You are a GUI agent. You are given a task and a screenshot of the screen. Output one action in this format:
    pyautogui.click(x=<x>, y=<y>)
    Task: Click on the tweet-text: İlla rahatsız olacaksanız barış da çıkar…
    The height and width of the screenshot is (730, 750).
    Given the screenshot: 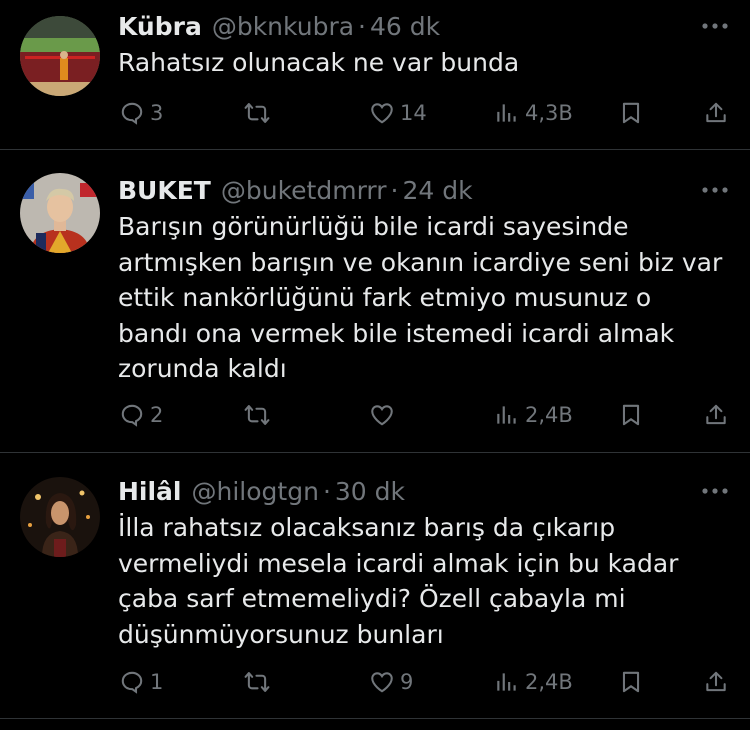 What is the action you would take?
    pyautogui.click(x=398, y=581)
    